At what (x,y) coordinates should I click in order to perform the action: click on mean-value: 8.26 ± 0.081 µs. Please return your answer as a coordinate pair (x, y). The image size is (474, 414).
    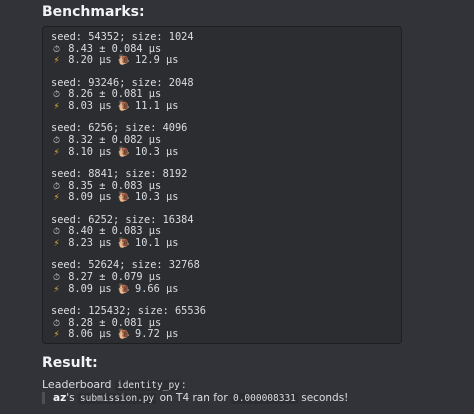
    Looking at the image, I should click on (115, 94).